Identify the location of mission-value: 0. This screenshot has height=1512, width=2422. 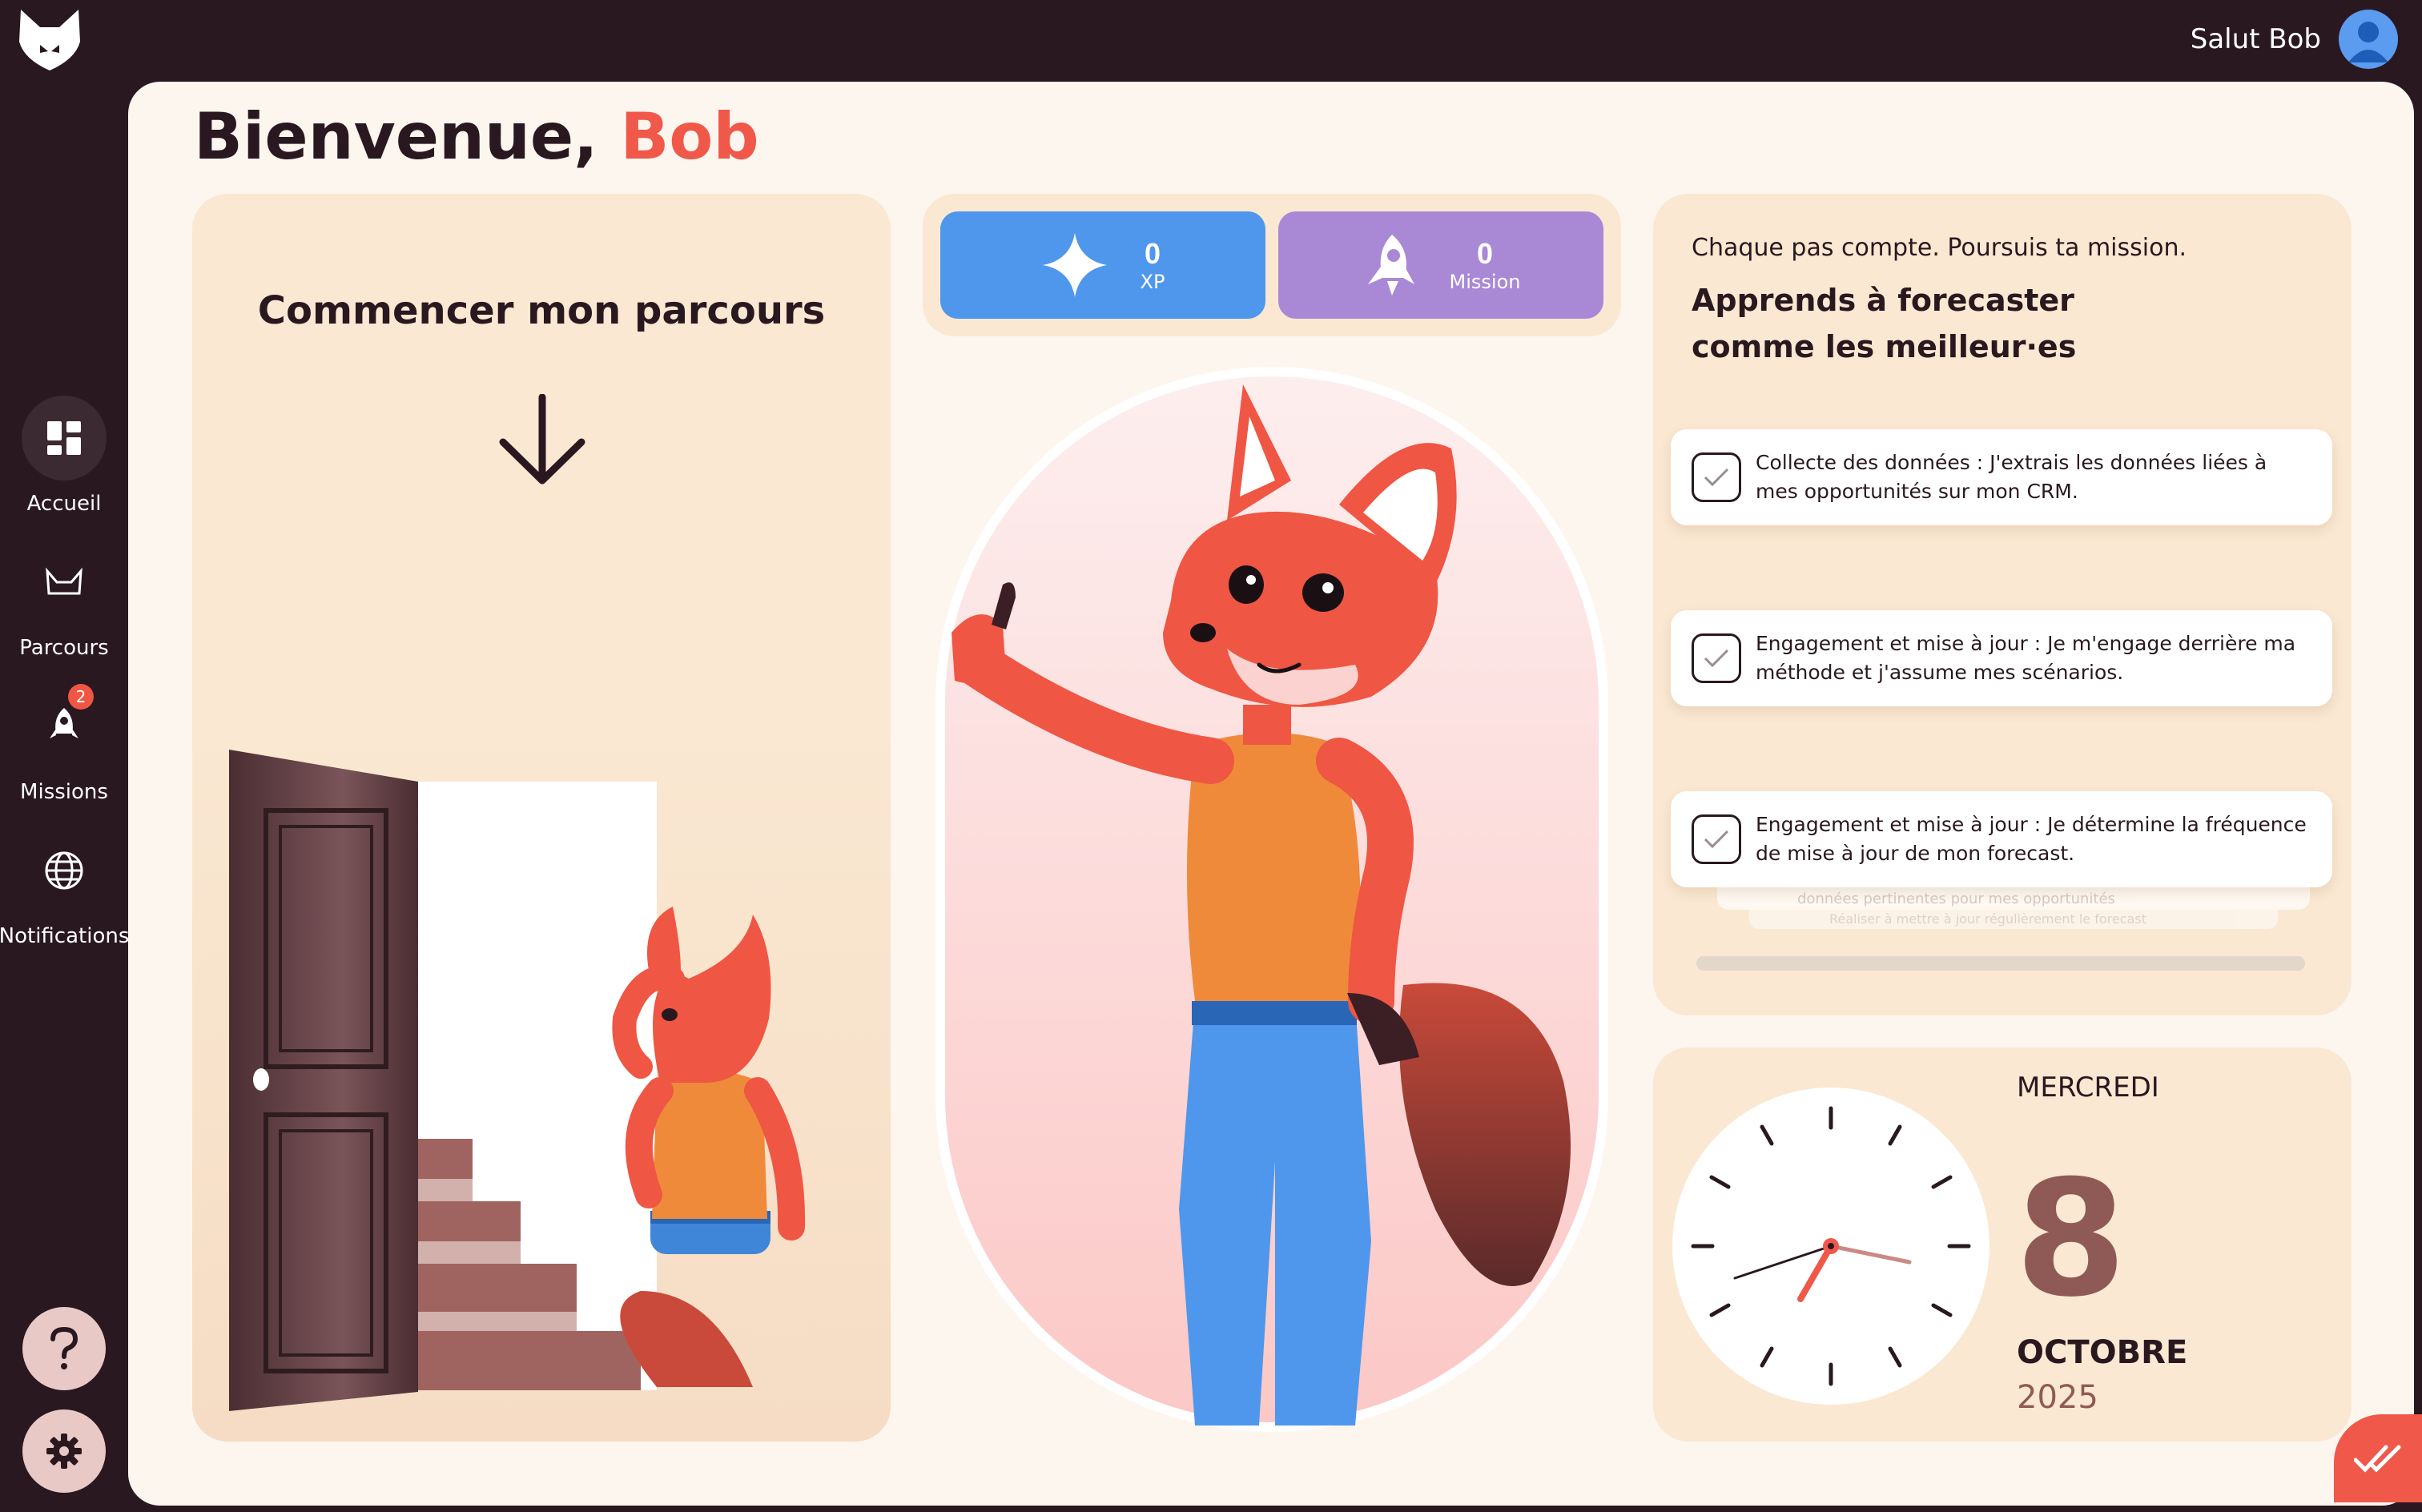
(1484, 253).